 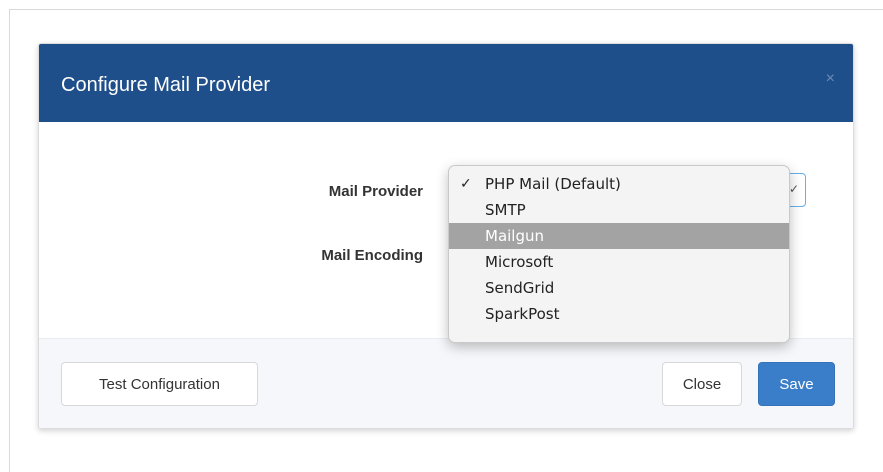 I want to click on mail-encoding-label: Mail Encoding, so click(x=372, y=255).